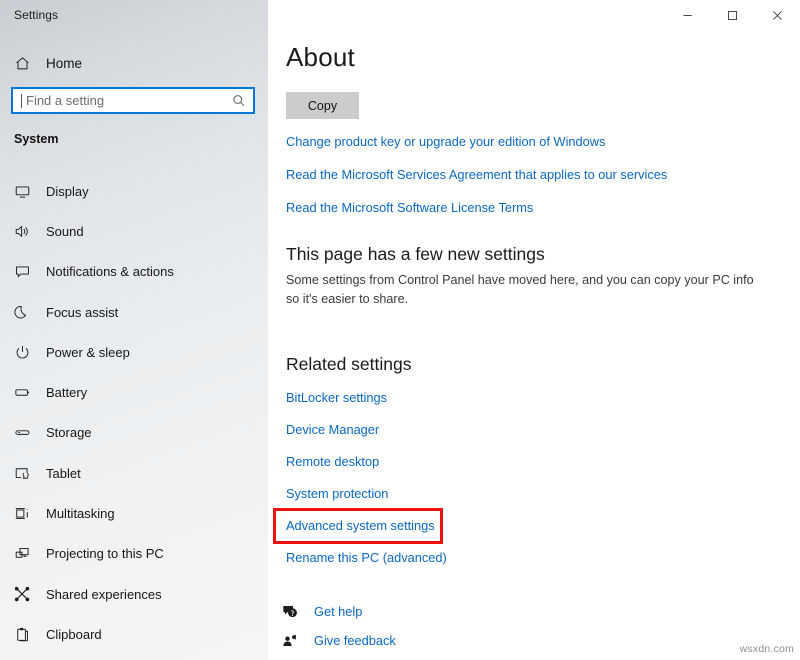 Image resolution: width=800 pixels, height=660 pixels. What do you see at coordinates (337, 397) in the screenshot?
I see `related-link-label: BitLocker settings` at bounding box center [337, 397].